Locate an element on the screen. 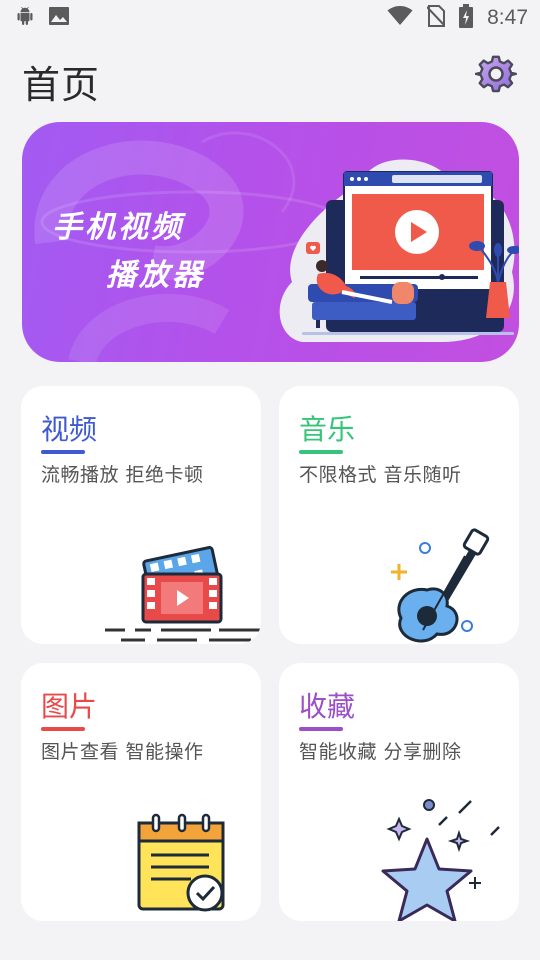 The height and width of the screenshot is (960, 540). card-pictures: 图片 图片查看 智能操作 is located at coordinates (141, 792).